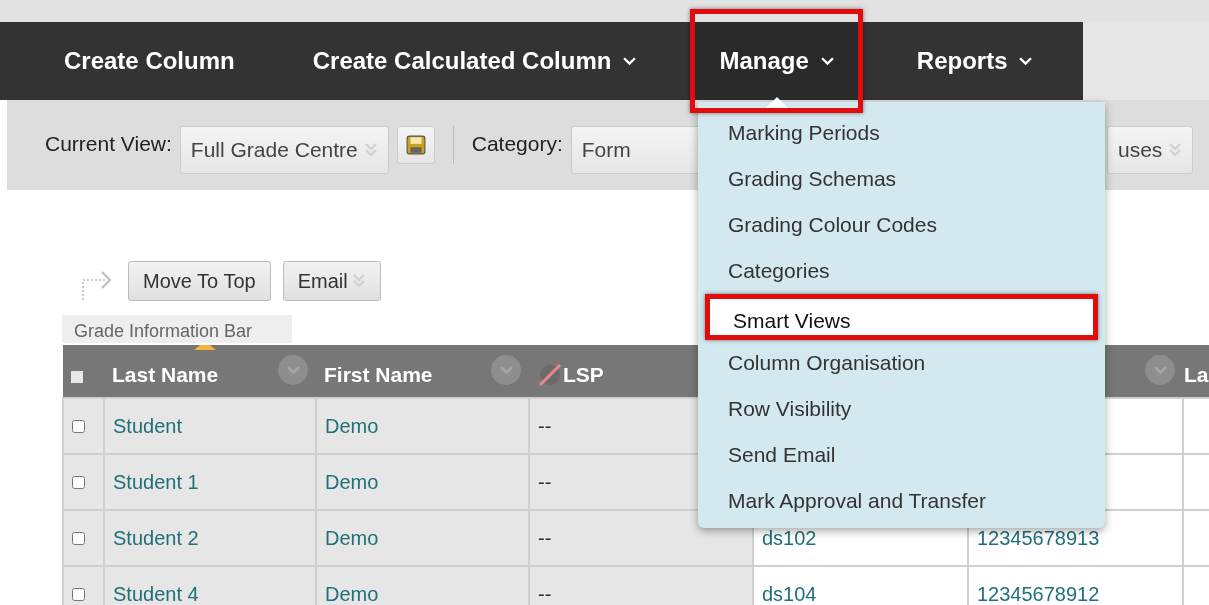  I want to click on student-name-link: Student 1, so click(156, 482).